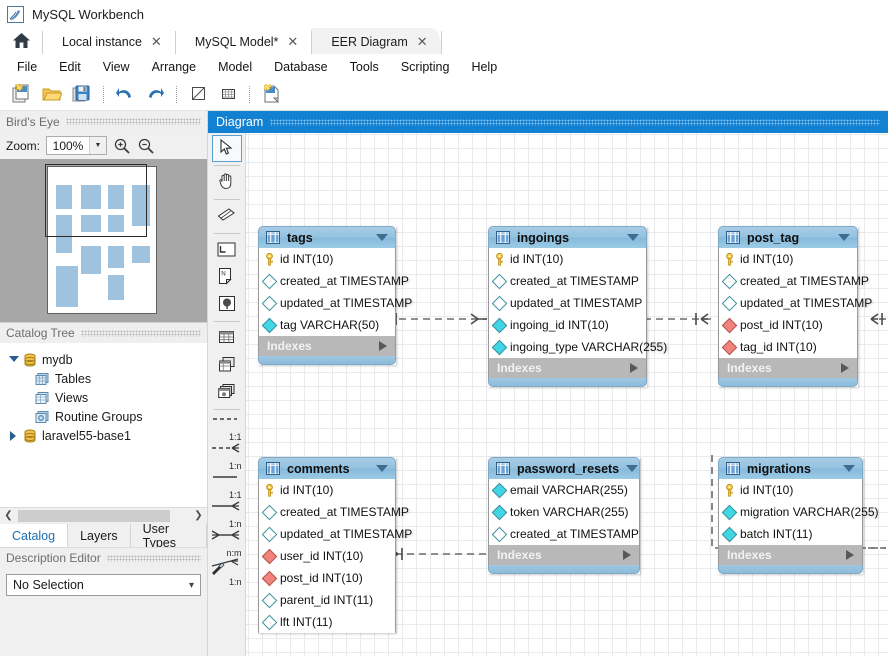 The height and width of the screenshot is (656, 888). Describe the element at coordinates (227, 182) in the screenshot. I see `hand-tool` at that location.